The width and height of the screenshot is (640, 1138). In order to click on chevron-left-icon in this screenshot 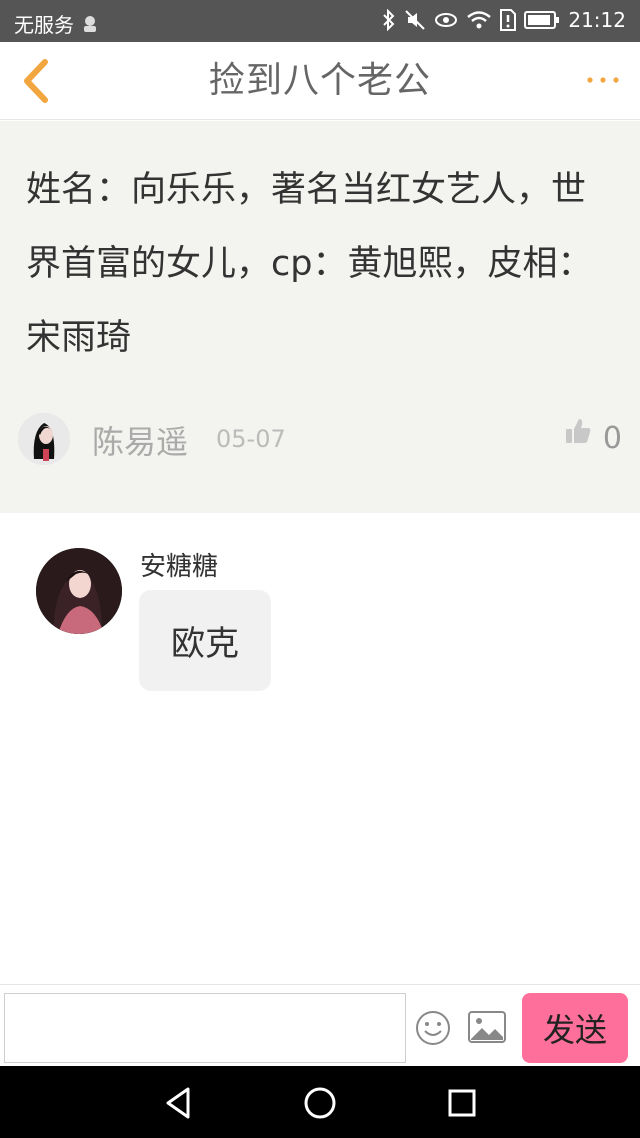, I will do `click(36, 81)`.